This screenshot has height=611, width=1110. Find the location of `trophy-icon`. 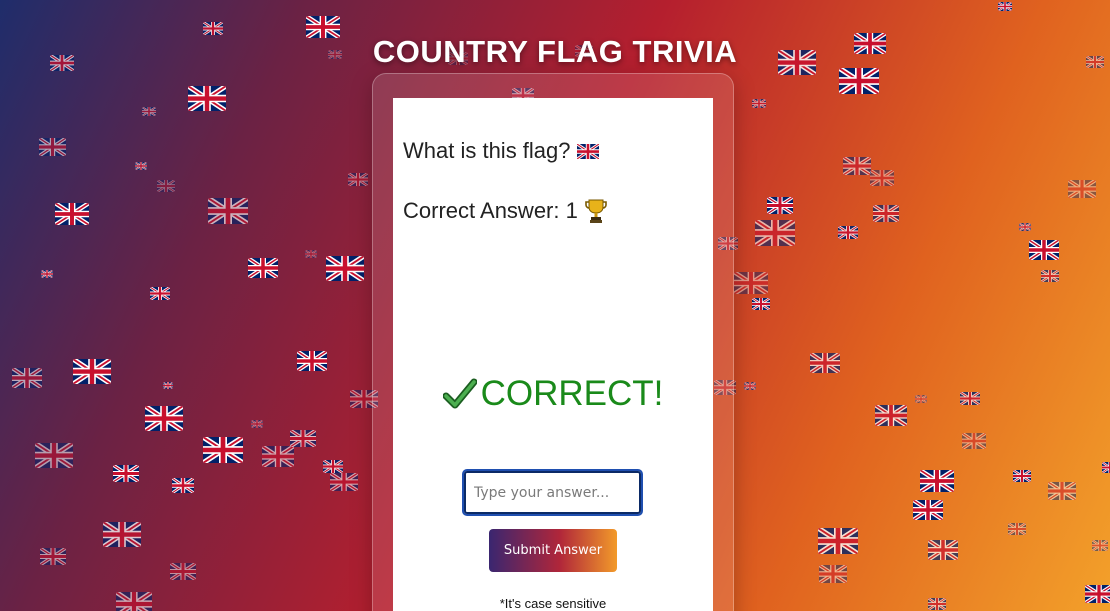

trophy-icon is located at coordinates (596, 211).